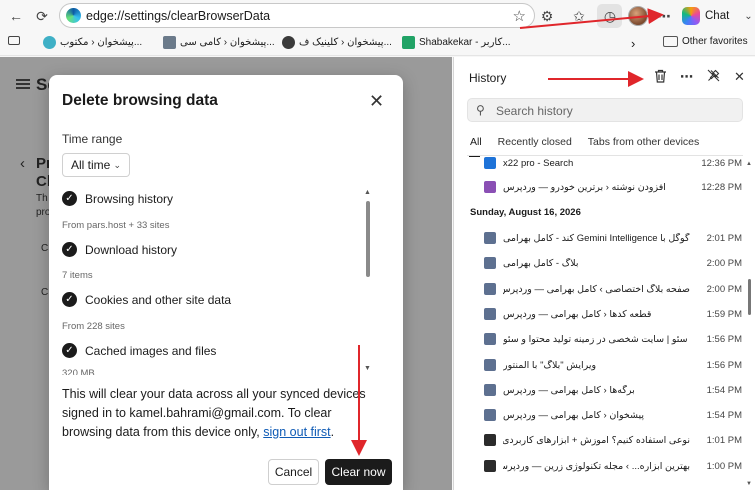  I want to click on option-cookies: ✓ Cookies and other site data, so click(146, 299).